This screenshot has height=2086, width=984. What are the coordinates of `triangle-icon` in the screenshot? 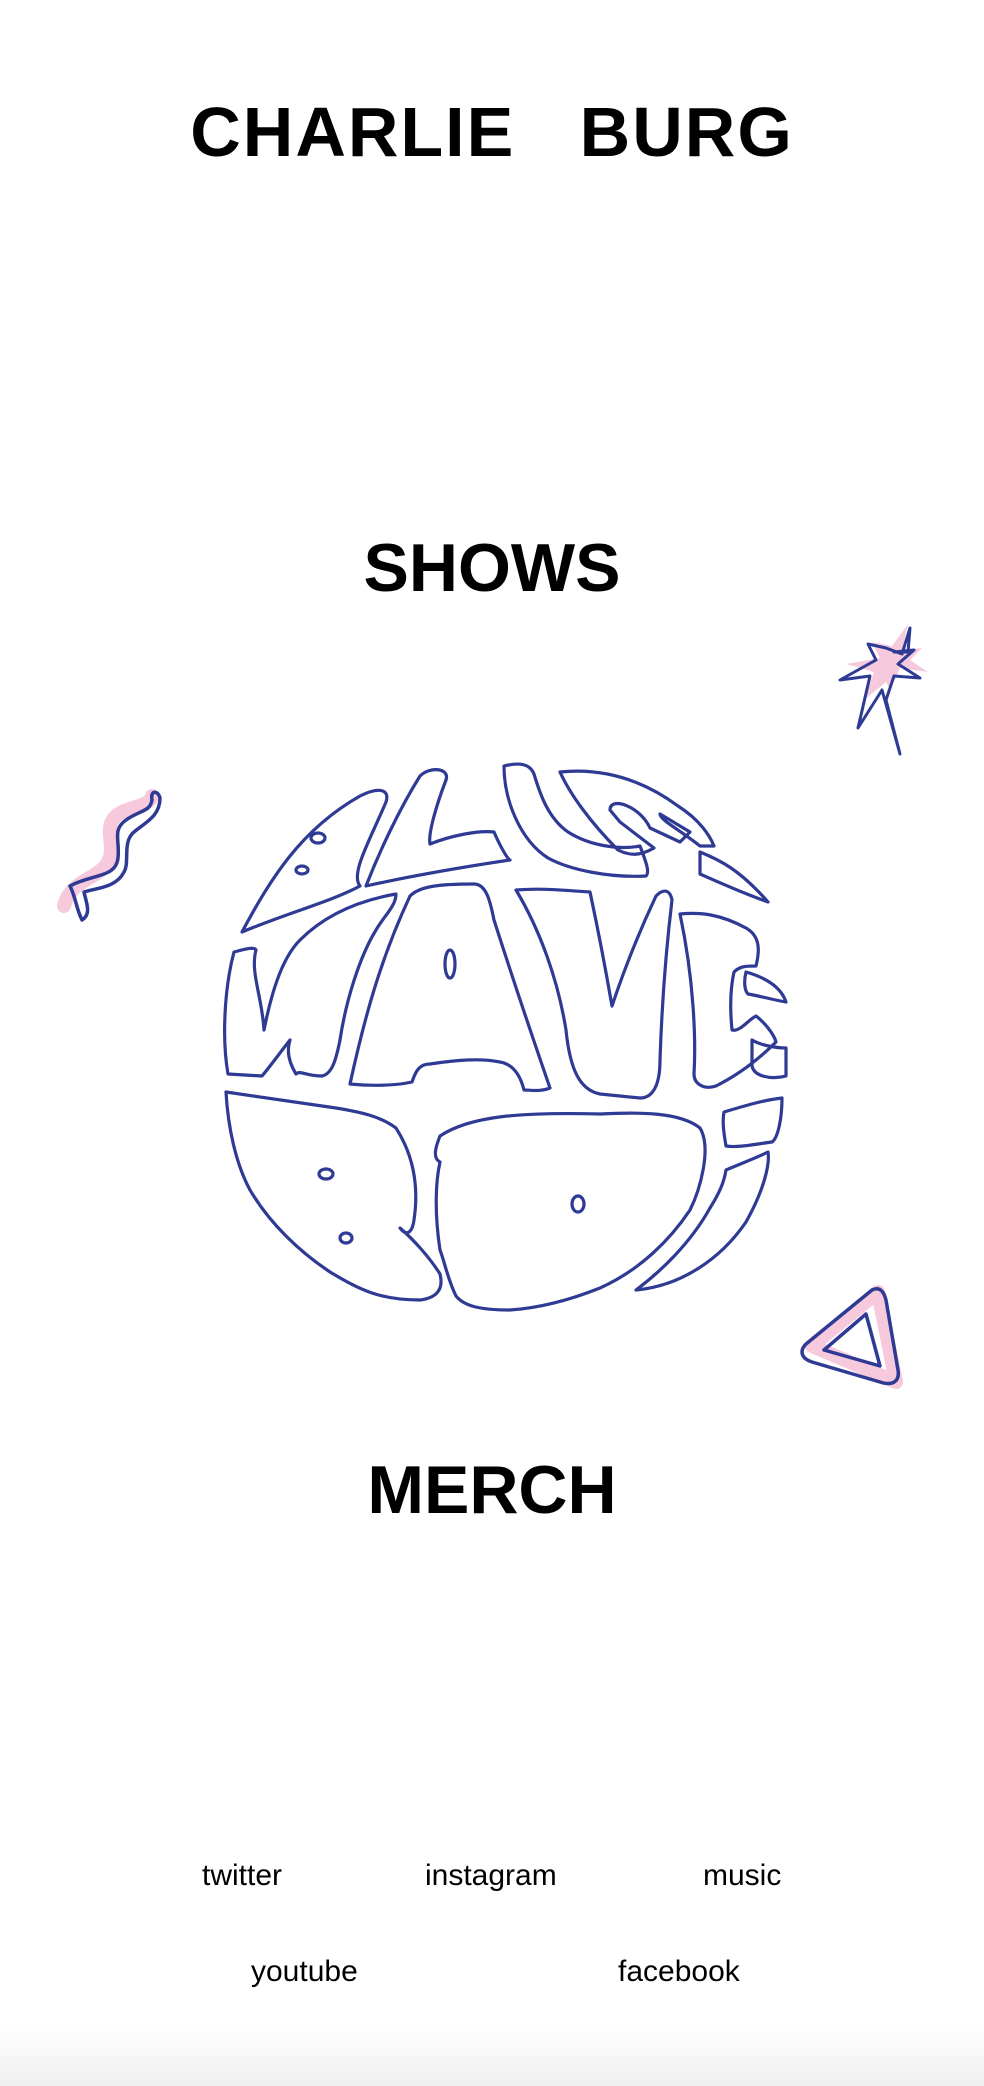 It's located at (851, 1337).